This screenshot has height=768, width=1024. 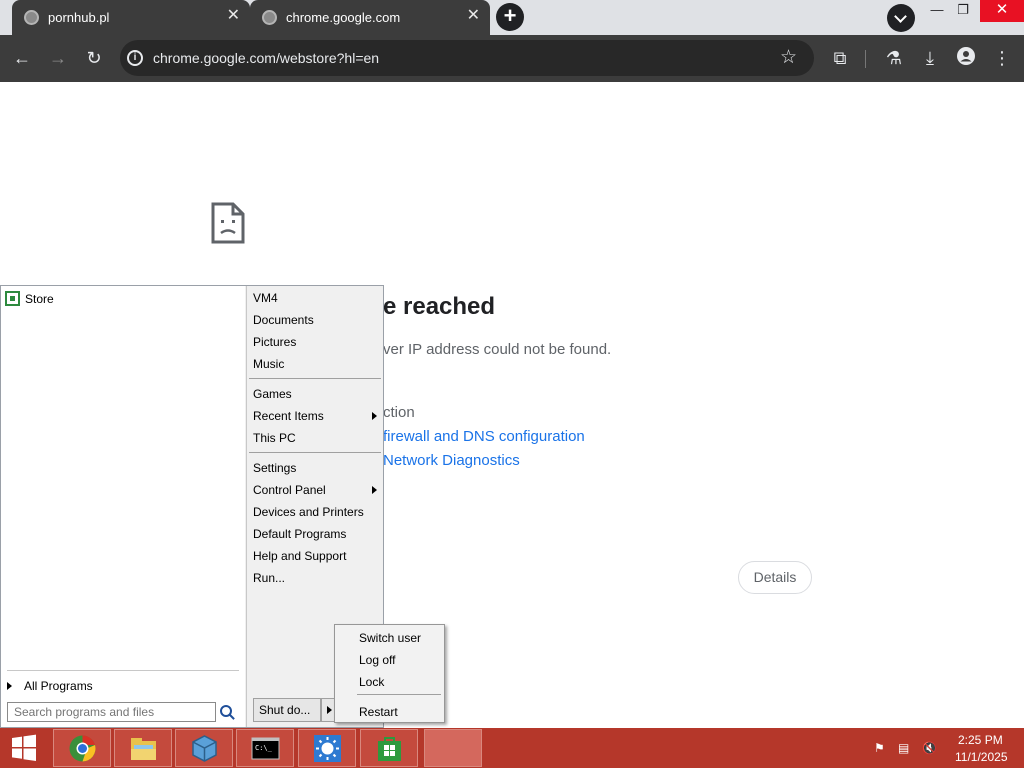 I want to click on all-programs-label: All Programs, so click(x=58, y=686).